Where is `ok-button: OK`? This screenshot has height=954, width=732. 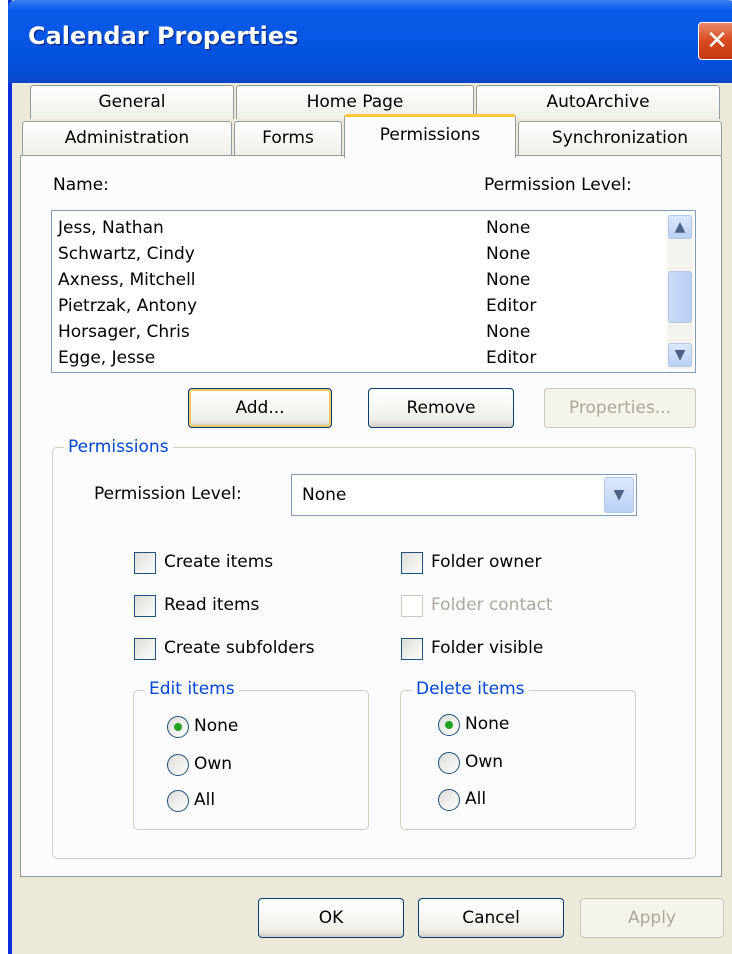
ok-button: OK is located at coordinates (331, 918).